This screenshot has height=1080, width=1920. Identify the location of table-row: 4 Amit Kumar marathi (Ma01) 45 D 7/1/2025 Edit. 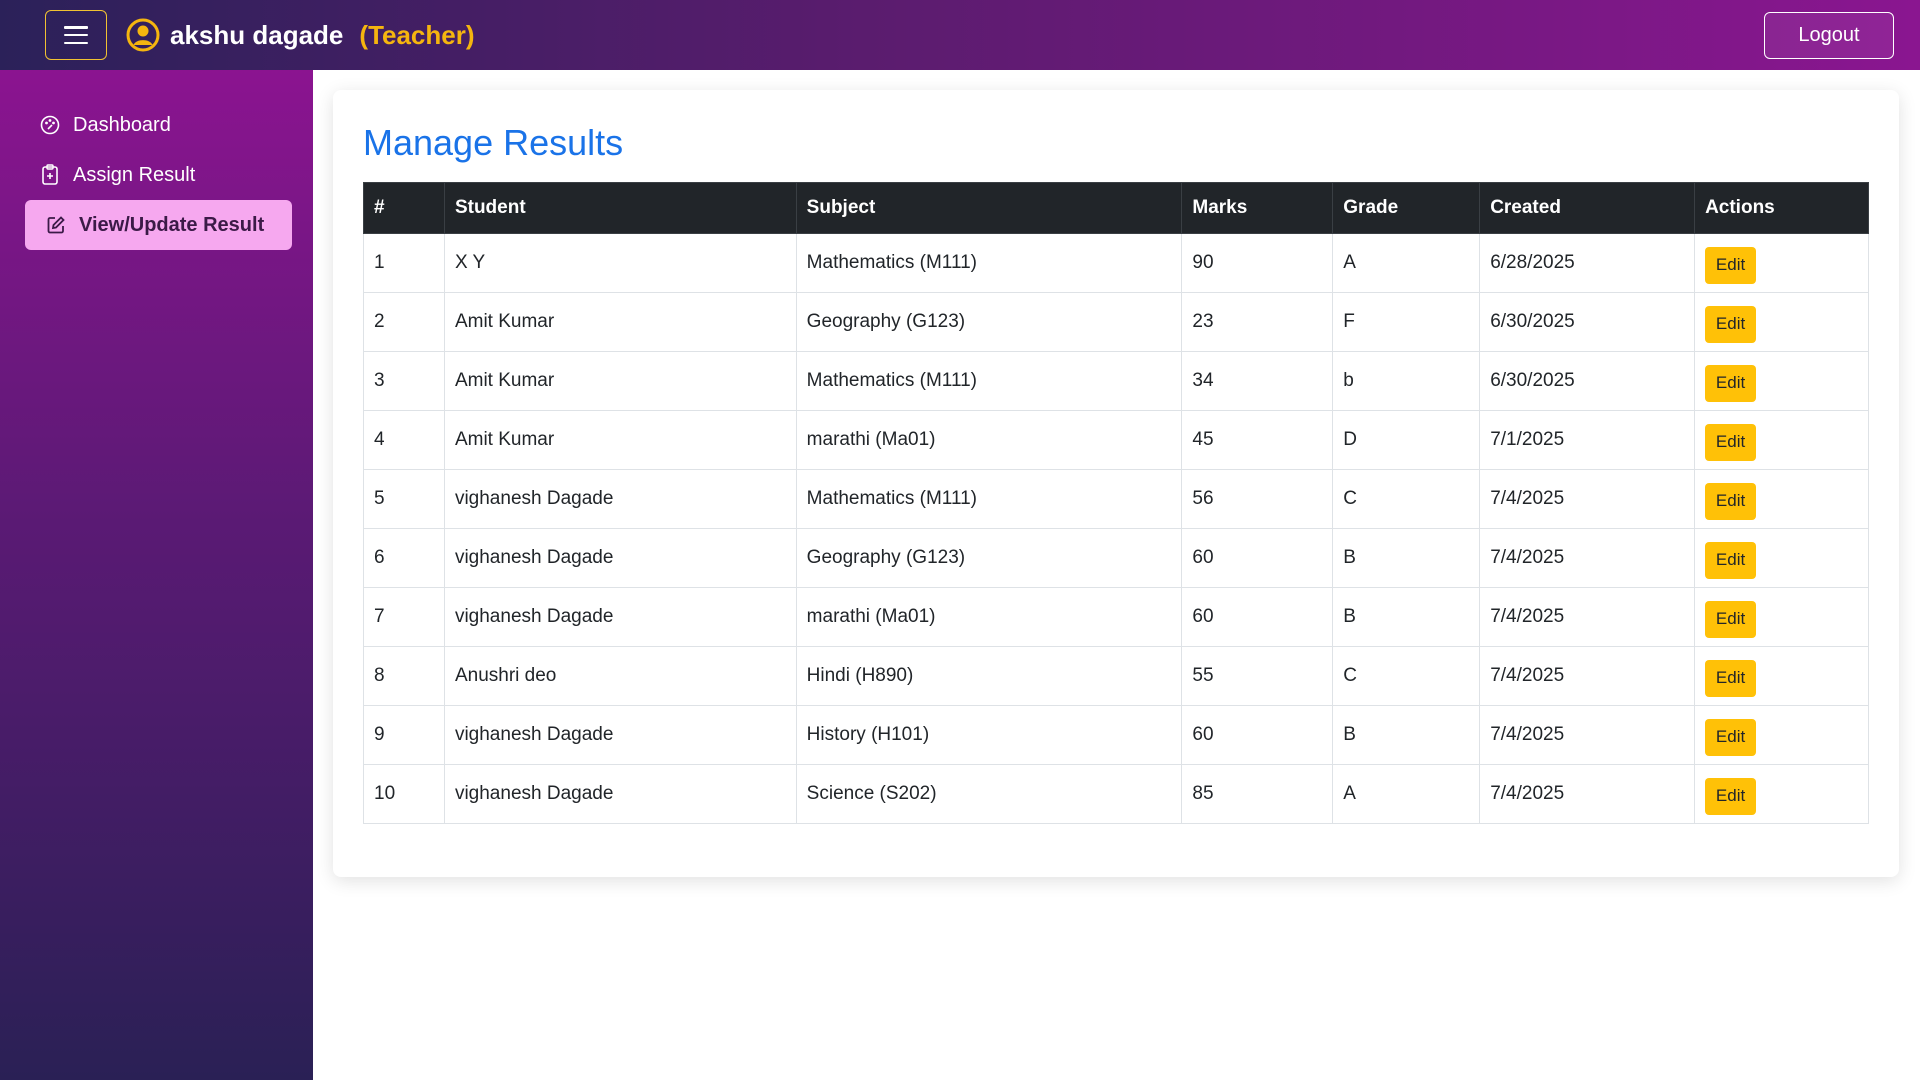
(1116, 440).